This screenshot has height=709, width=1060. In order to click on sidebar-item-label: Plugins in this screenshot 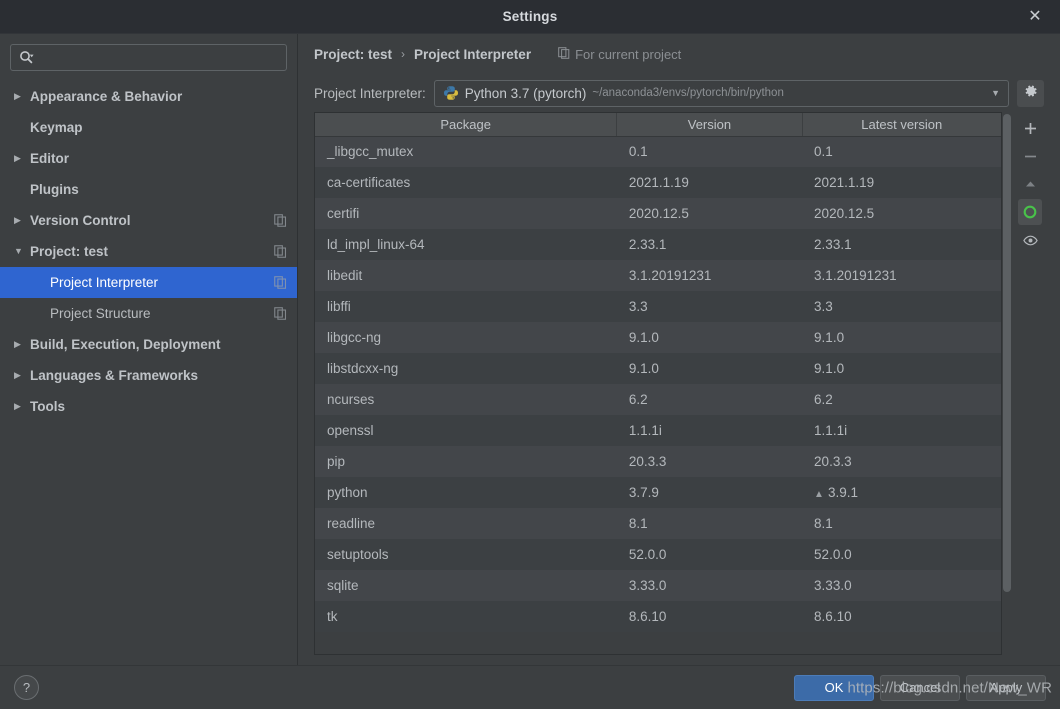, I will do `click(54, 189)`.